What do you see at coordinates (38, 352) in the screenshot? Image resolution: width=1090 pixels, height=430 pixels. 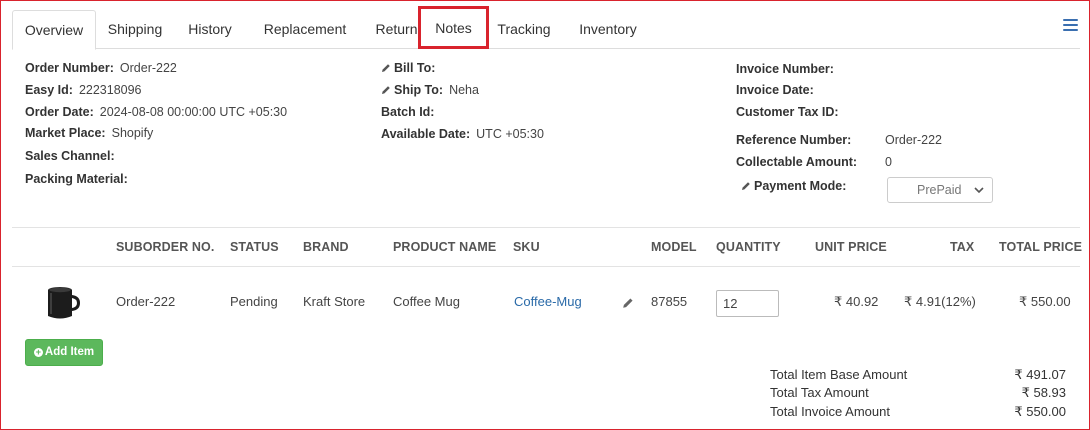 I see `plus-circle-icon: +` at bounding box center [38, 352].